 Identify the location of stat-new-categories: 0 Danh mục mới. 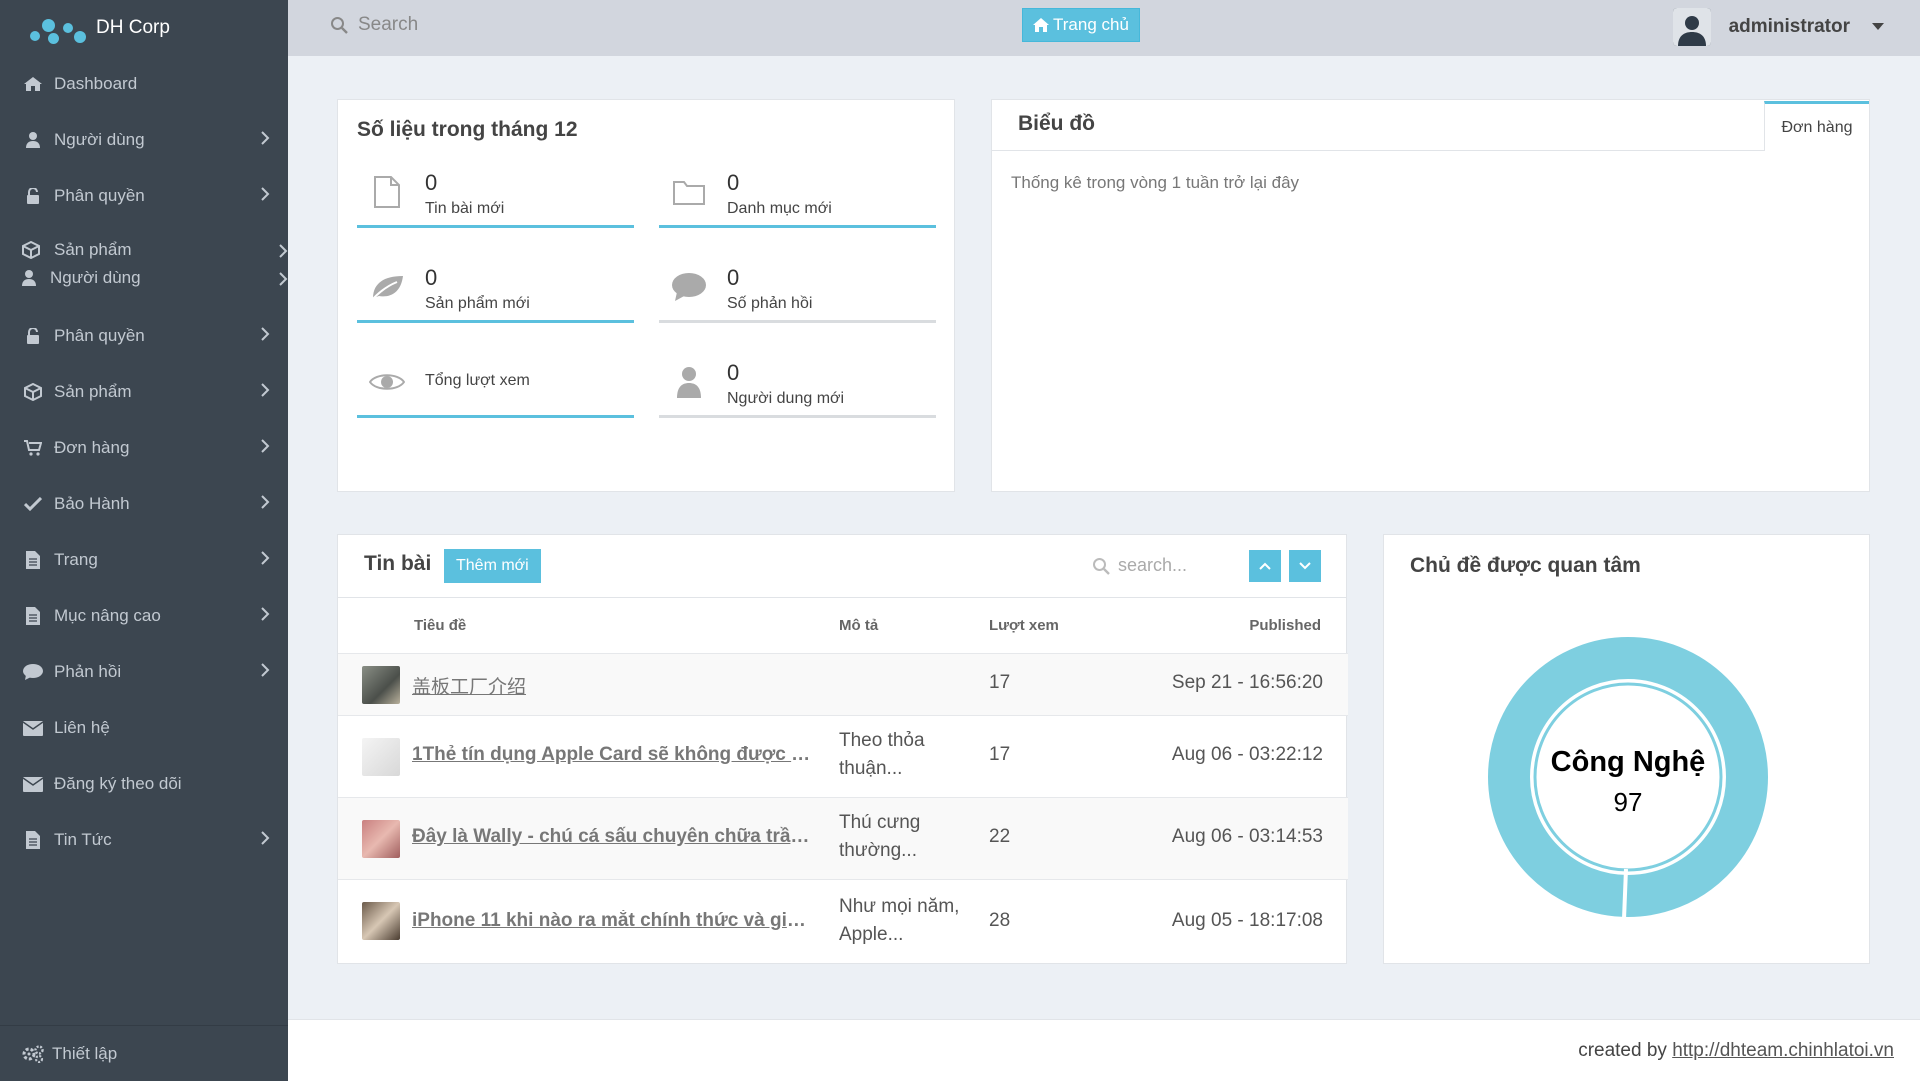
(797, 195).